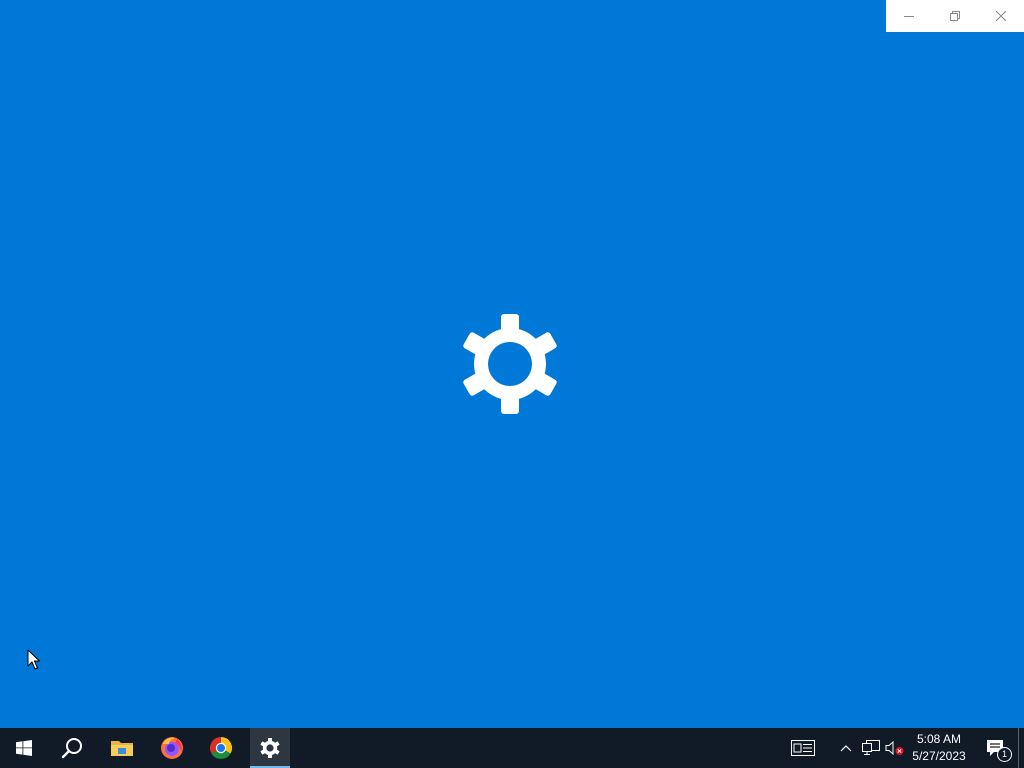  Describe the element at coordinates (512, 748) in the screenshot. I see `taskbar: 5:08 AM 5/27/2023 1` at that location.